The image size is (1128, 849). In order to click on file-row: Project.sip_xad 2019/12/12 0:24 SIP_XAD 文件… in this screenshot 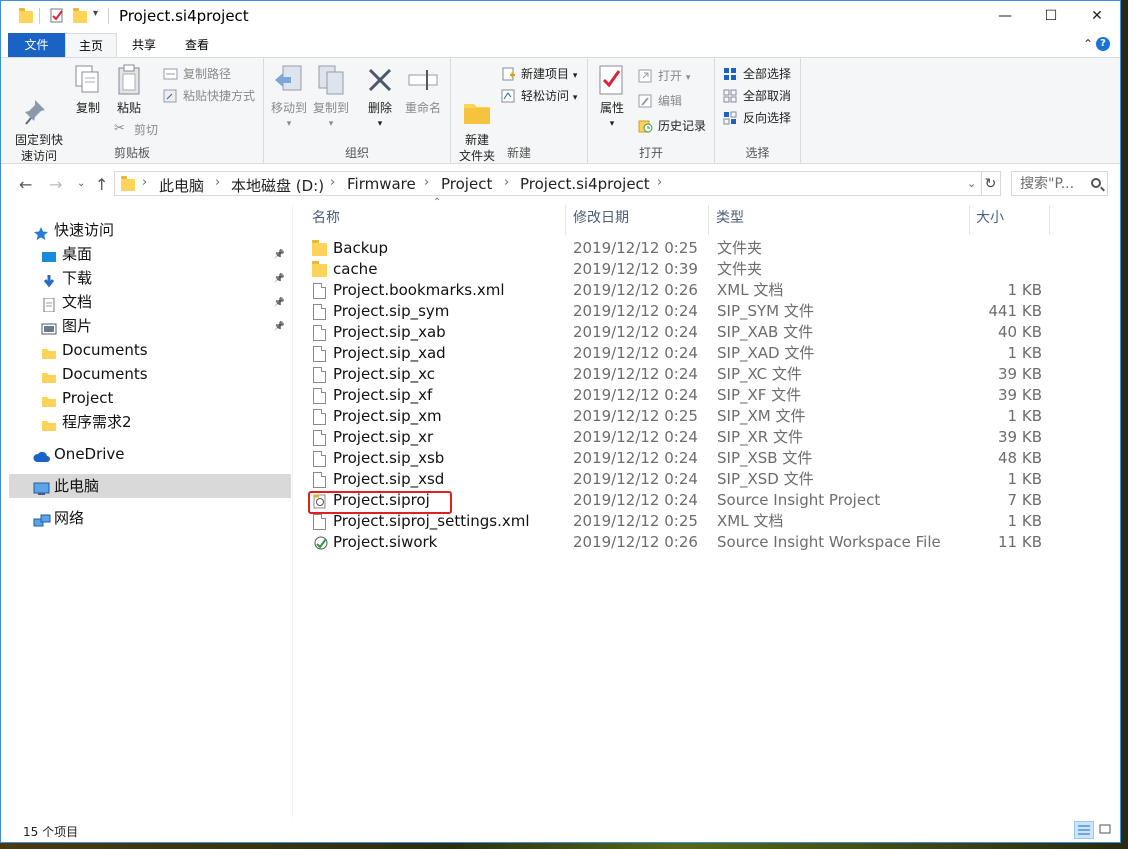, I will do `click(707, 353)`.